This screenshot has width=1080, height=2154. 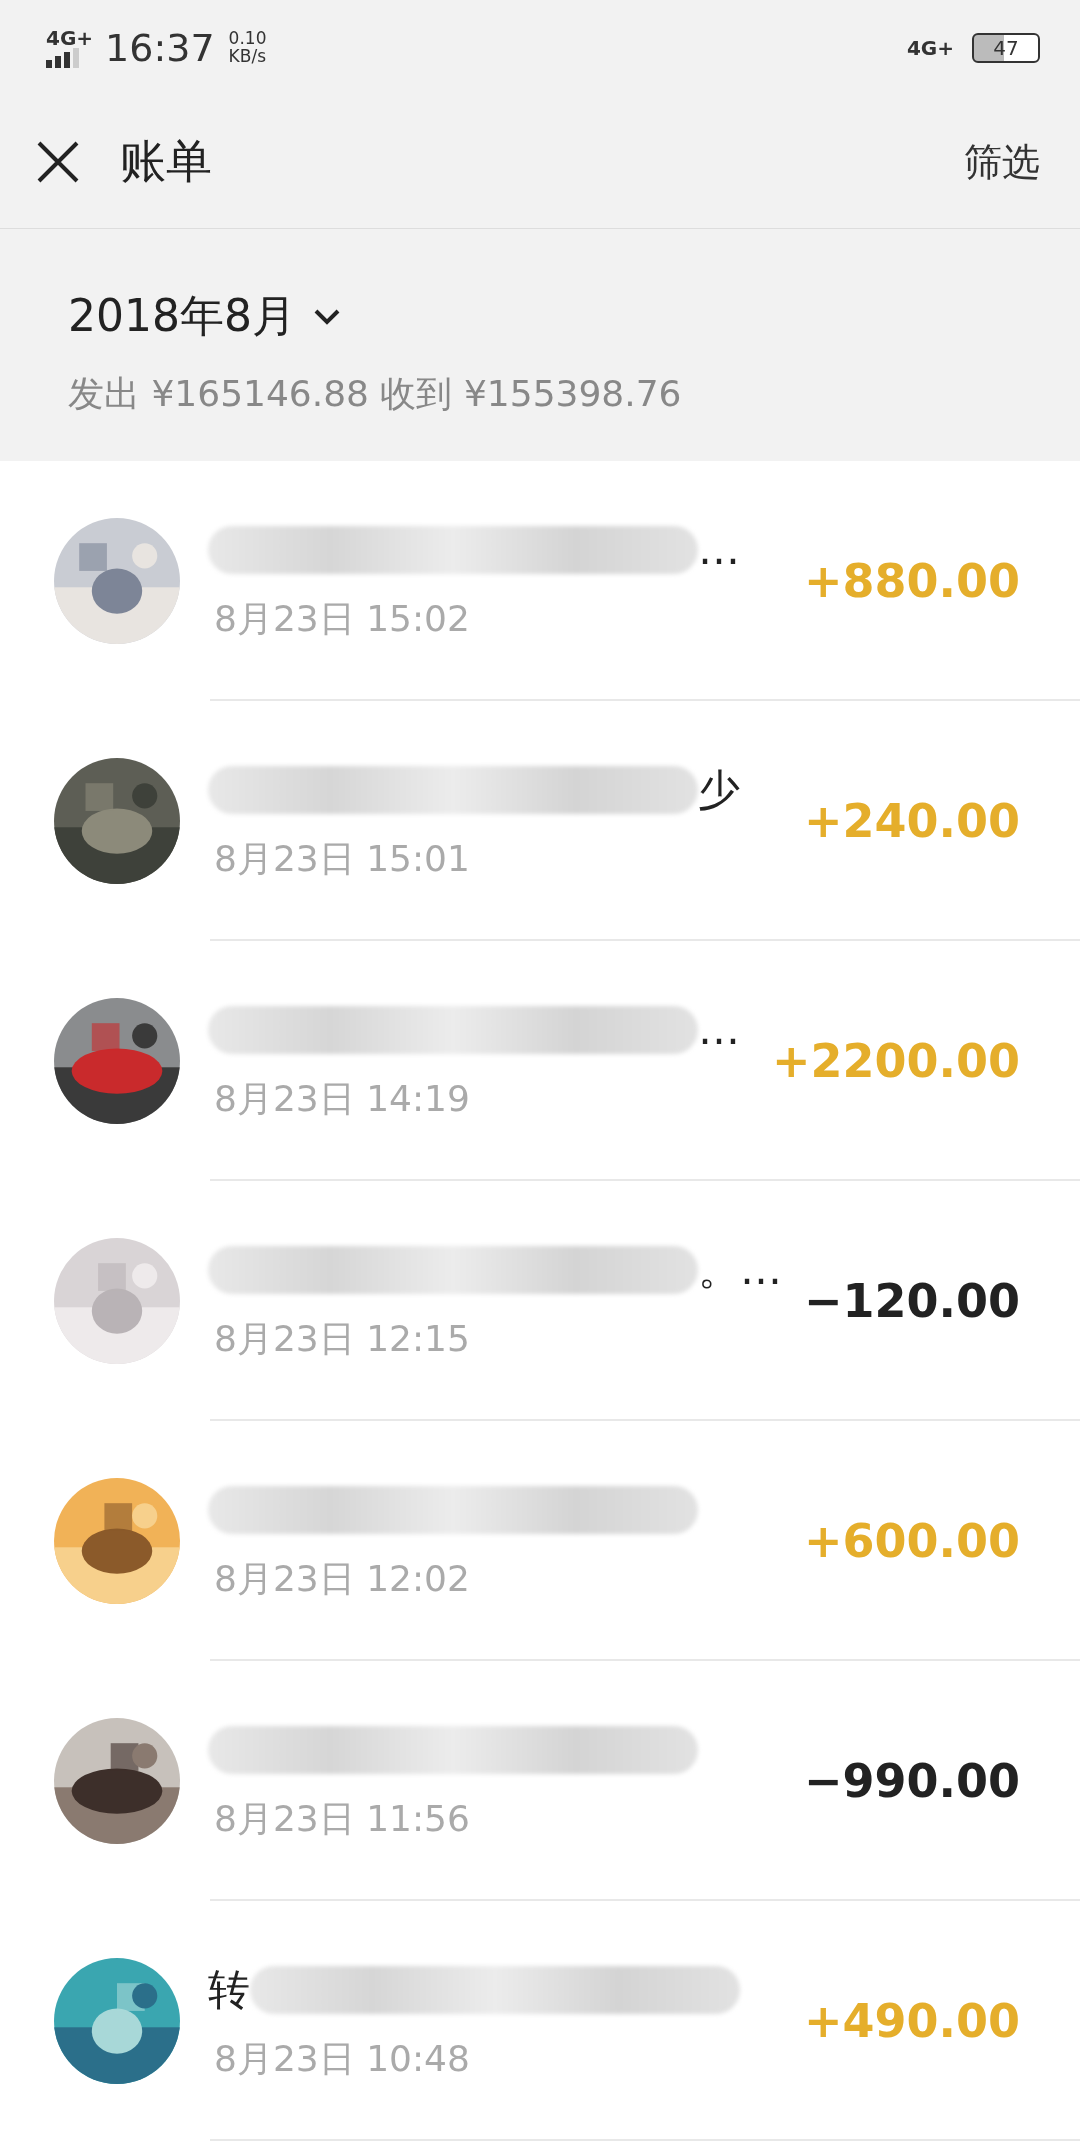 What do you see at coordinates (247, 39) in the screenshot?
I see `network-speed: 0.10` at bounding box center [247, 39].